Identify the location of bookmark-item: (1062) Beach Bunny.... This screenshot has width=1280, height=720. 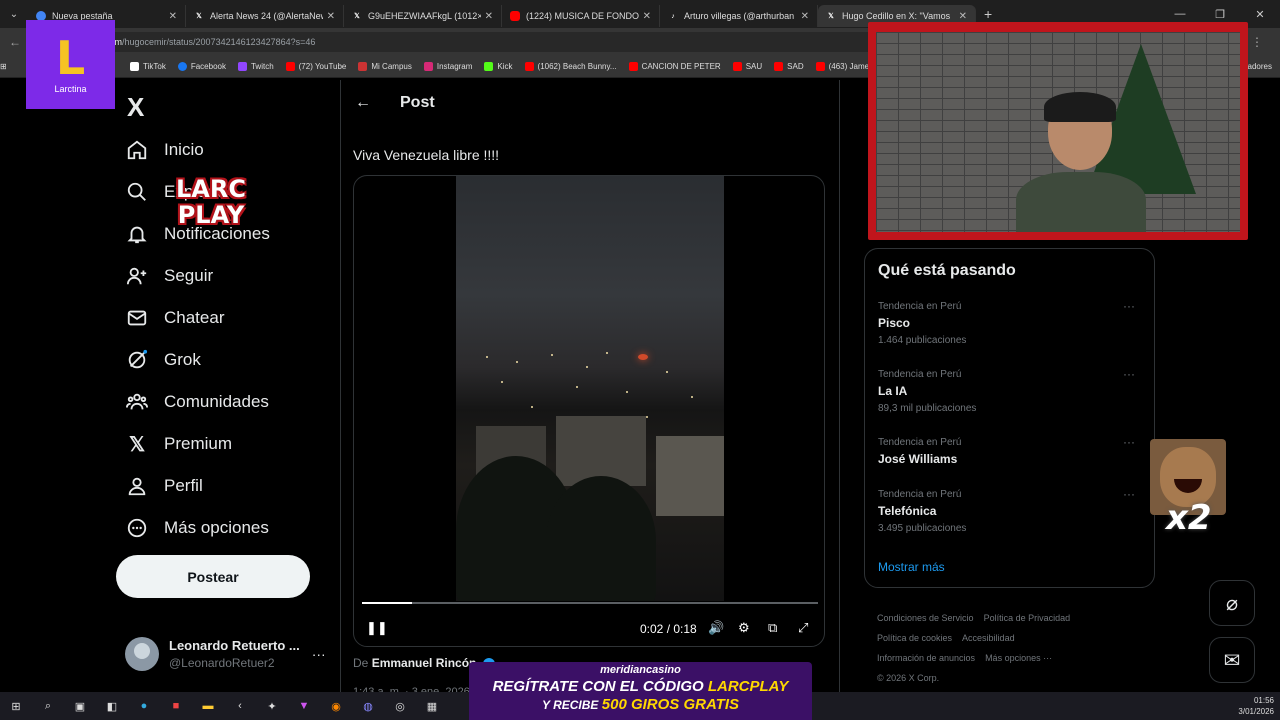
(570, 66).